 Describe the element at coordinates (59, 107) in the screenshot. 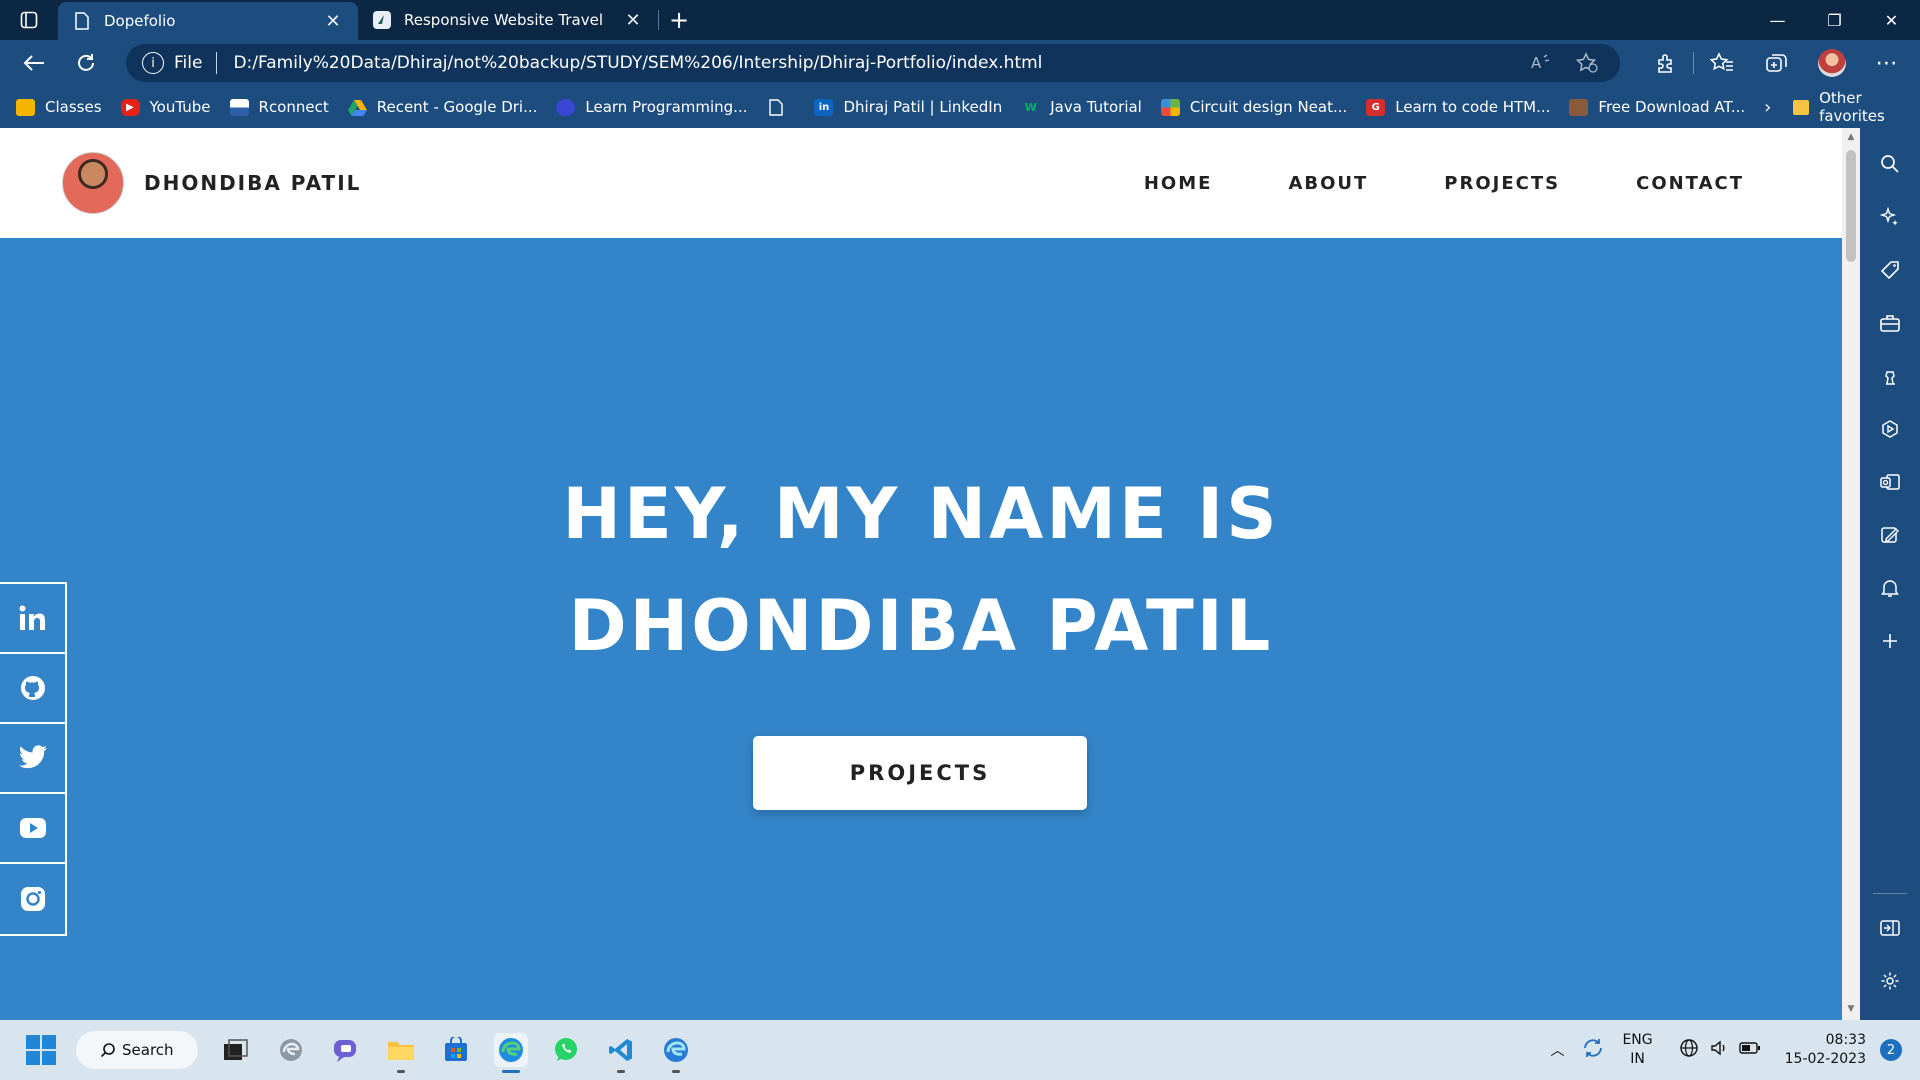

I see `bookmark-classes: Classes` at that location.